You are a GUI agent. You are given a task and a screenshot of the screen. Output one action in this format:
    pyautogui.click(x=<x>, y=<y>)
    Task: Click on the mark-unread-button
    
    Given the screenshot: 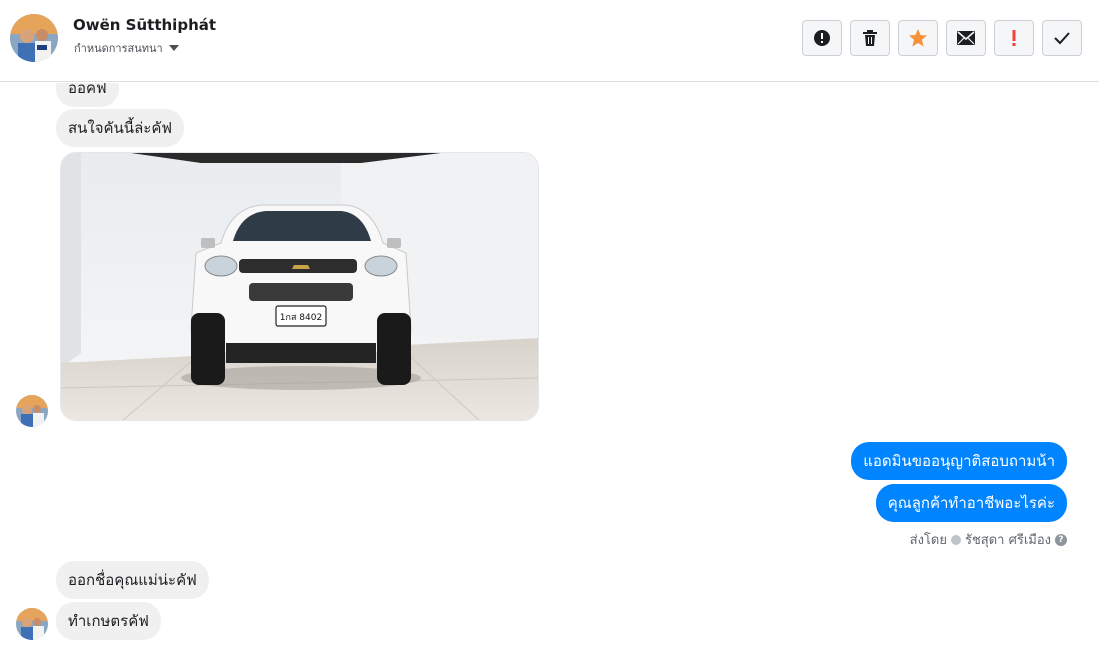 What is the action you would take?
    pyautogui.click(x=966, y=38)
    